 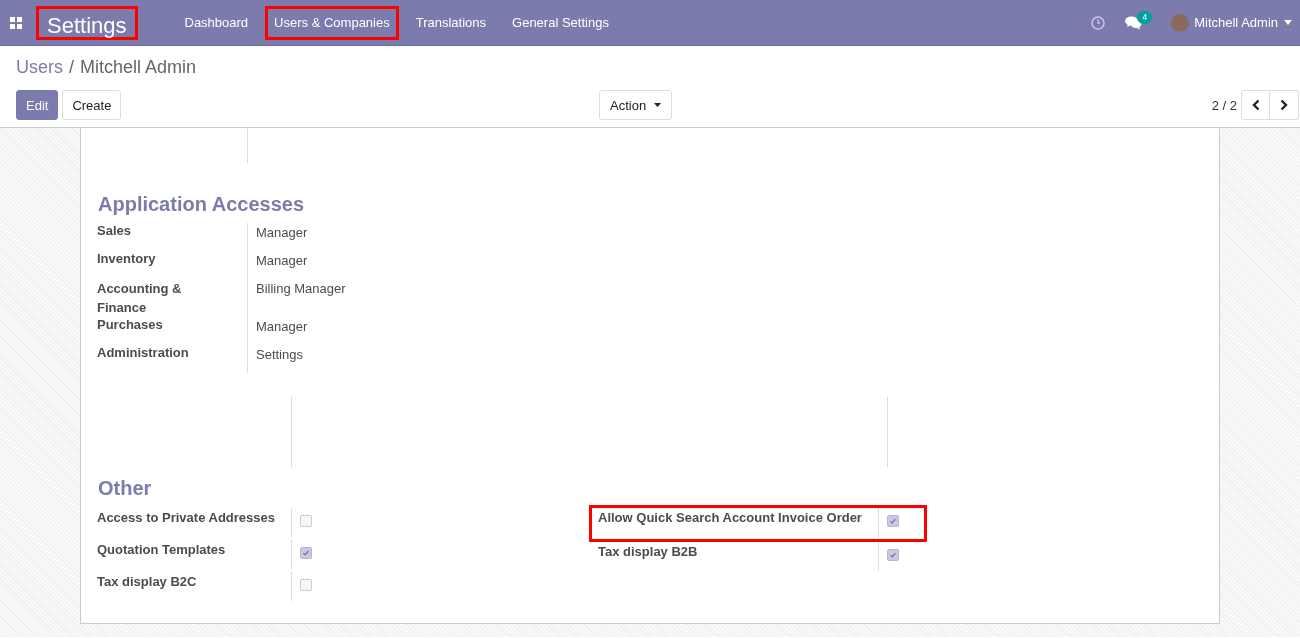 I want to click on menu-item: General Settings, so click(x=560, y=22).